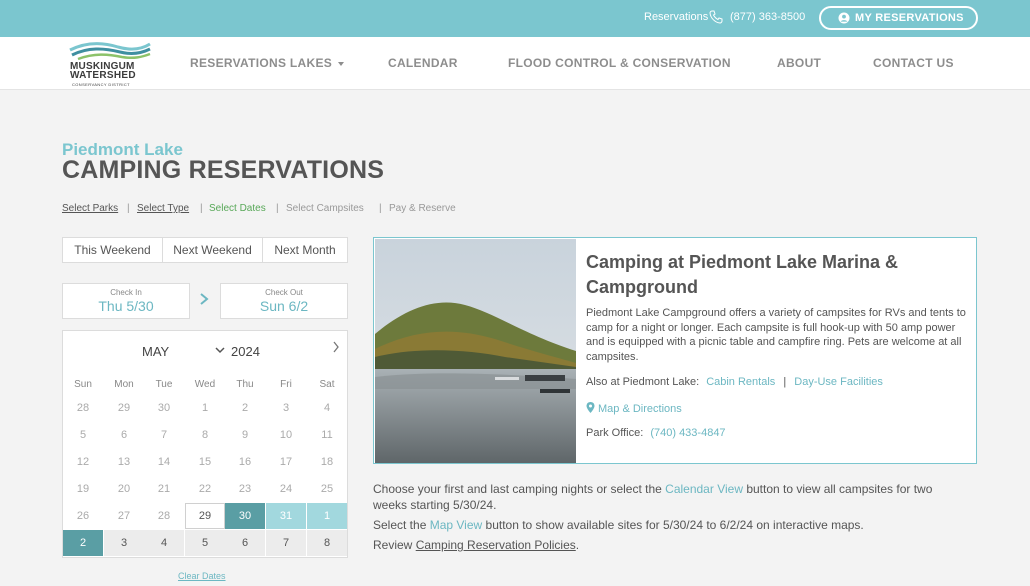 This screenshot has width=1030, height=586. What do you see at coordinates (261, 63) in the screenshot?
I see `nav-reservations-lakes-label: RESERVATIONS LAKES` at bounding box center [261, 63].